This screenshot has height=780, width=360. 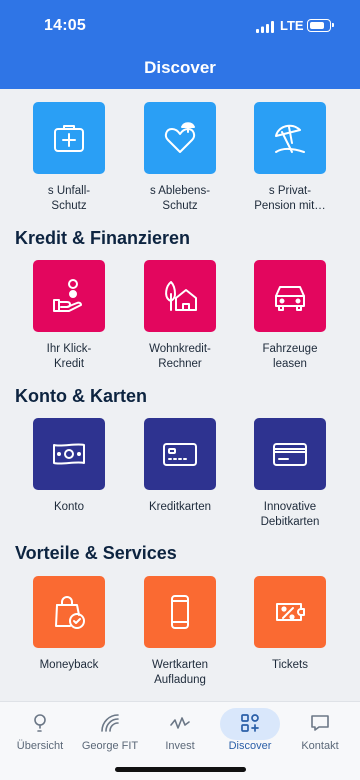 What do you see at coordinates (250, 723) in the screenshot?
I see `discover-icon` at bounding box center [250, 723].